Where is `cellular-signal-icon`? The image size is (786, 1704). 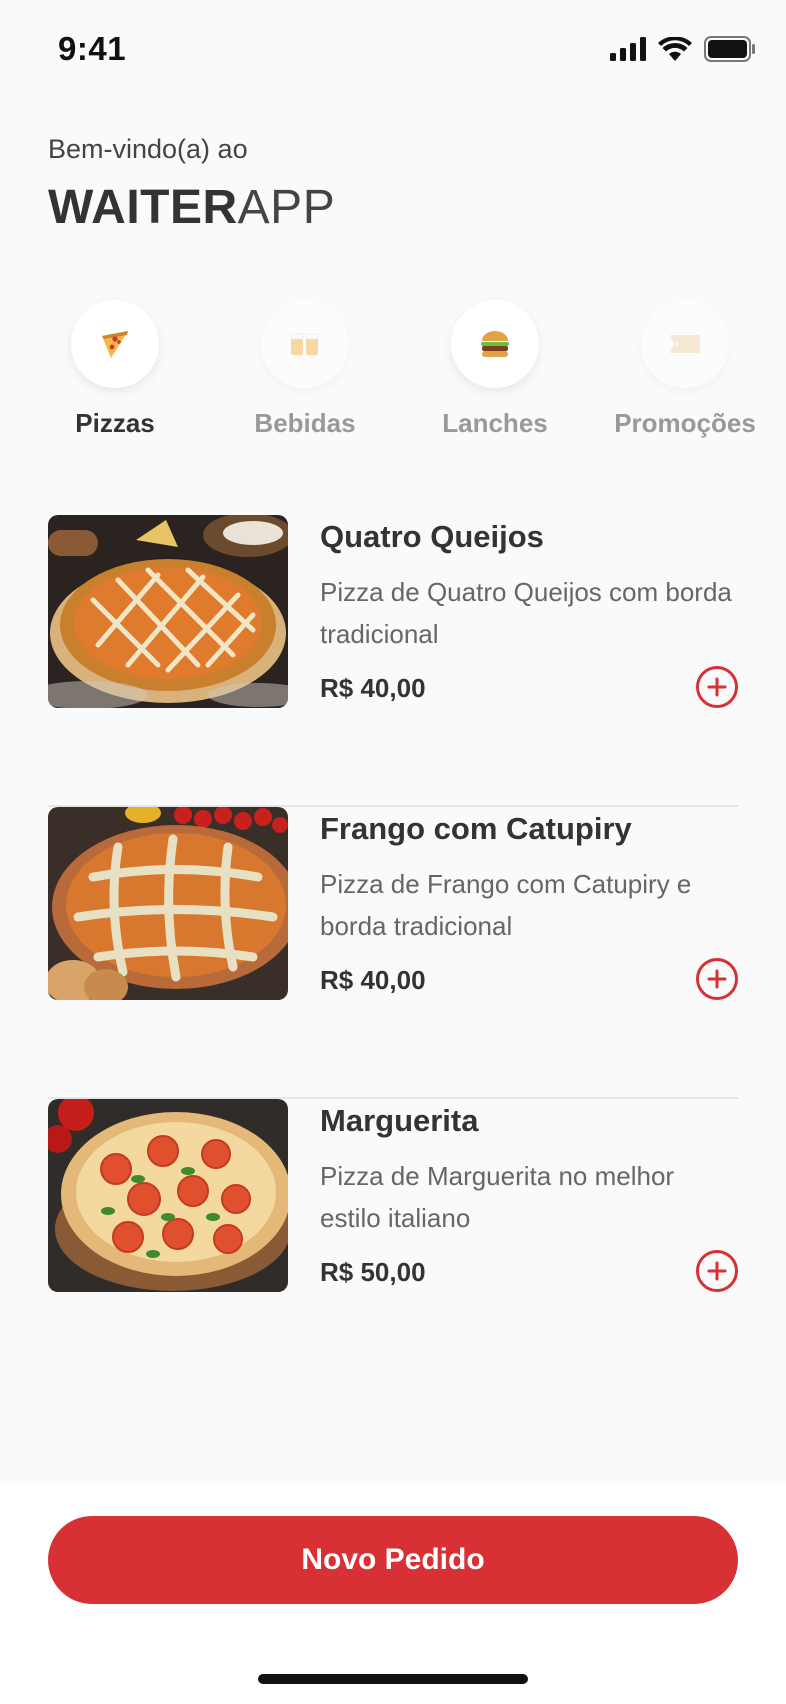
cellular-signal-icon is located at coordinates (628, 49).